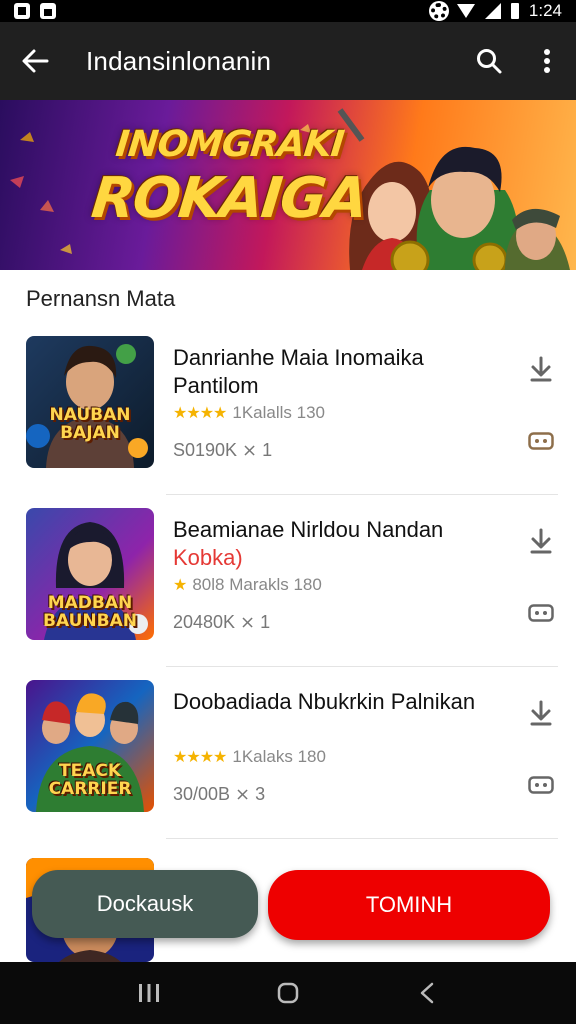 This screenshot has width=576, height=1024. I want to click on home-icon, so click(288, 993).